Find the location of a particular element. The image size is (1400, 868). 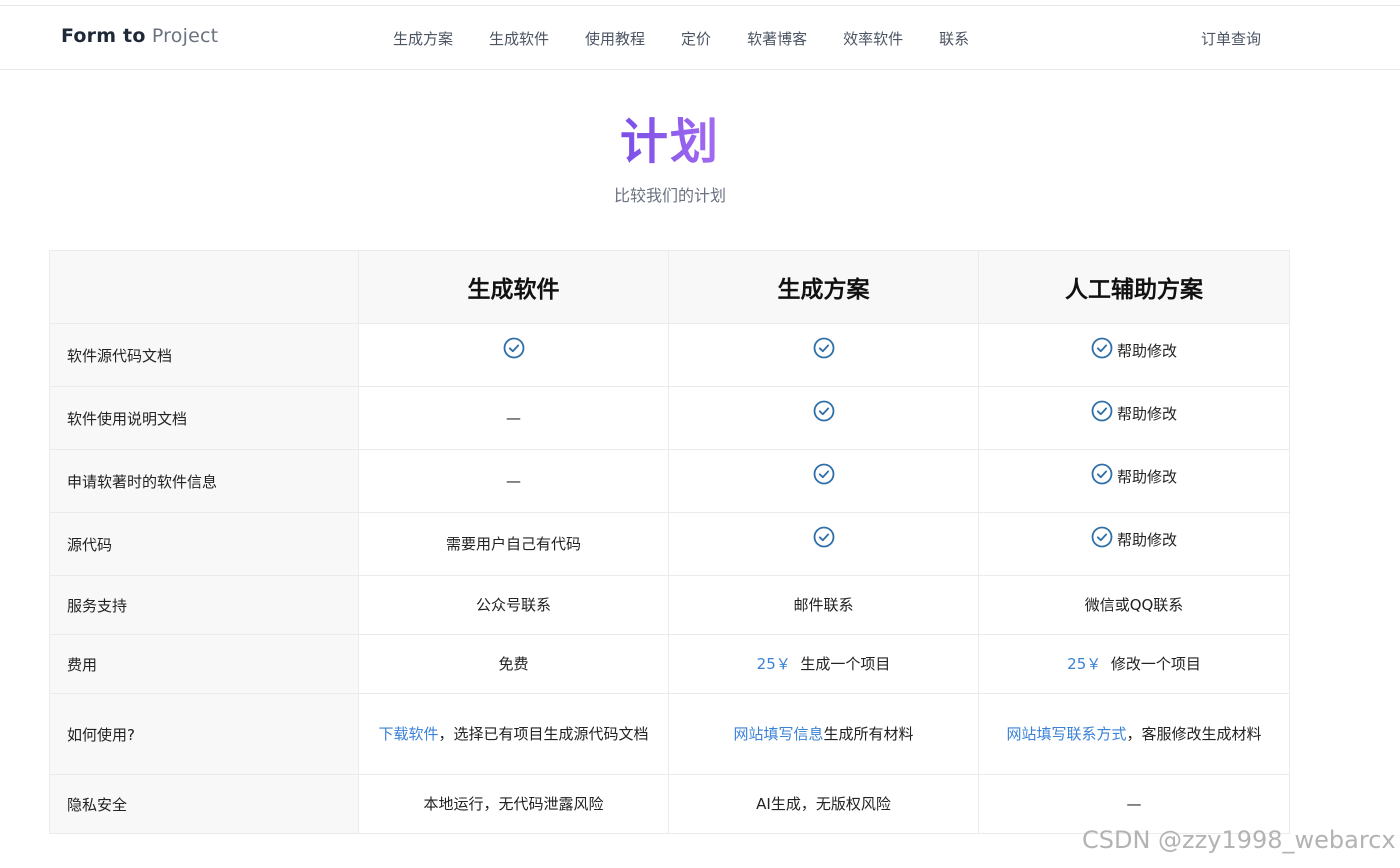

cell: 微信或QQ联系 is located at coordinates (1134, 605).